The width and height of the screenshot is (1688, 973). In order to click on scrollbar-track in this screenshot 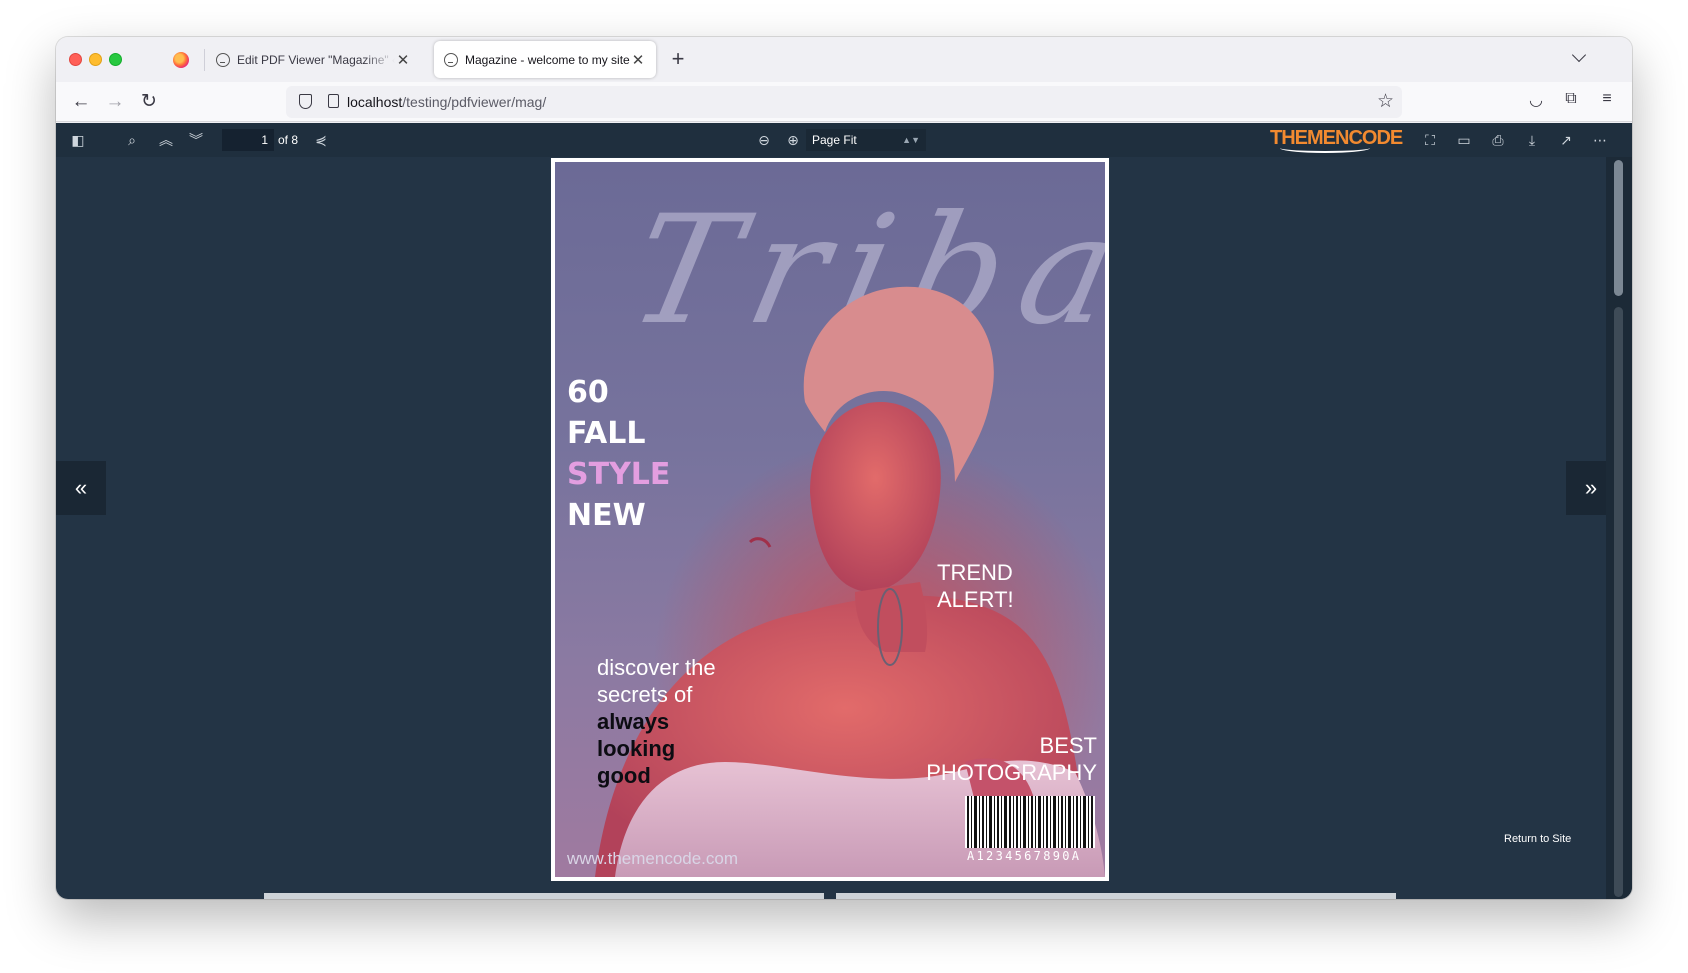, I will do `click(1618, 602)`.